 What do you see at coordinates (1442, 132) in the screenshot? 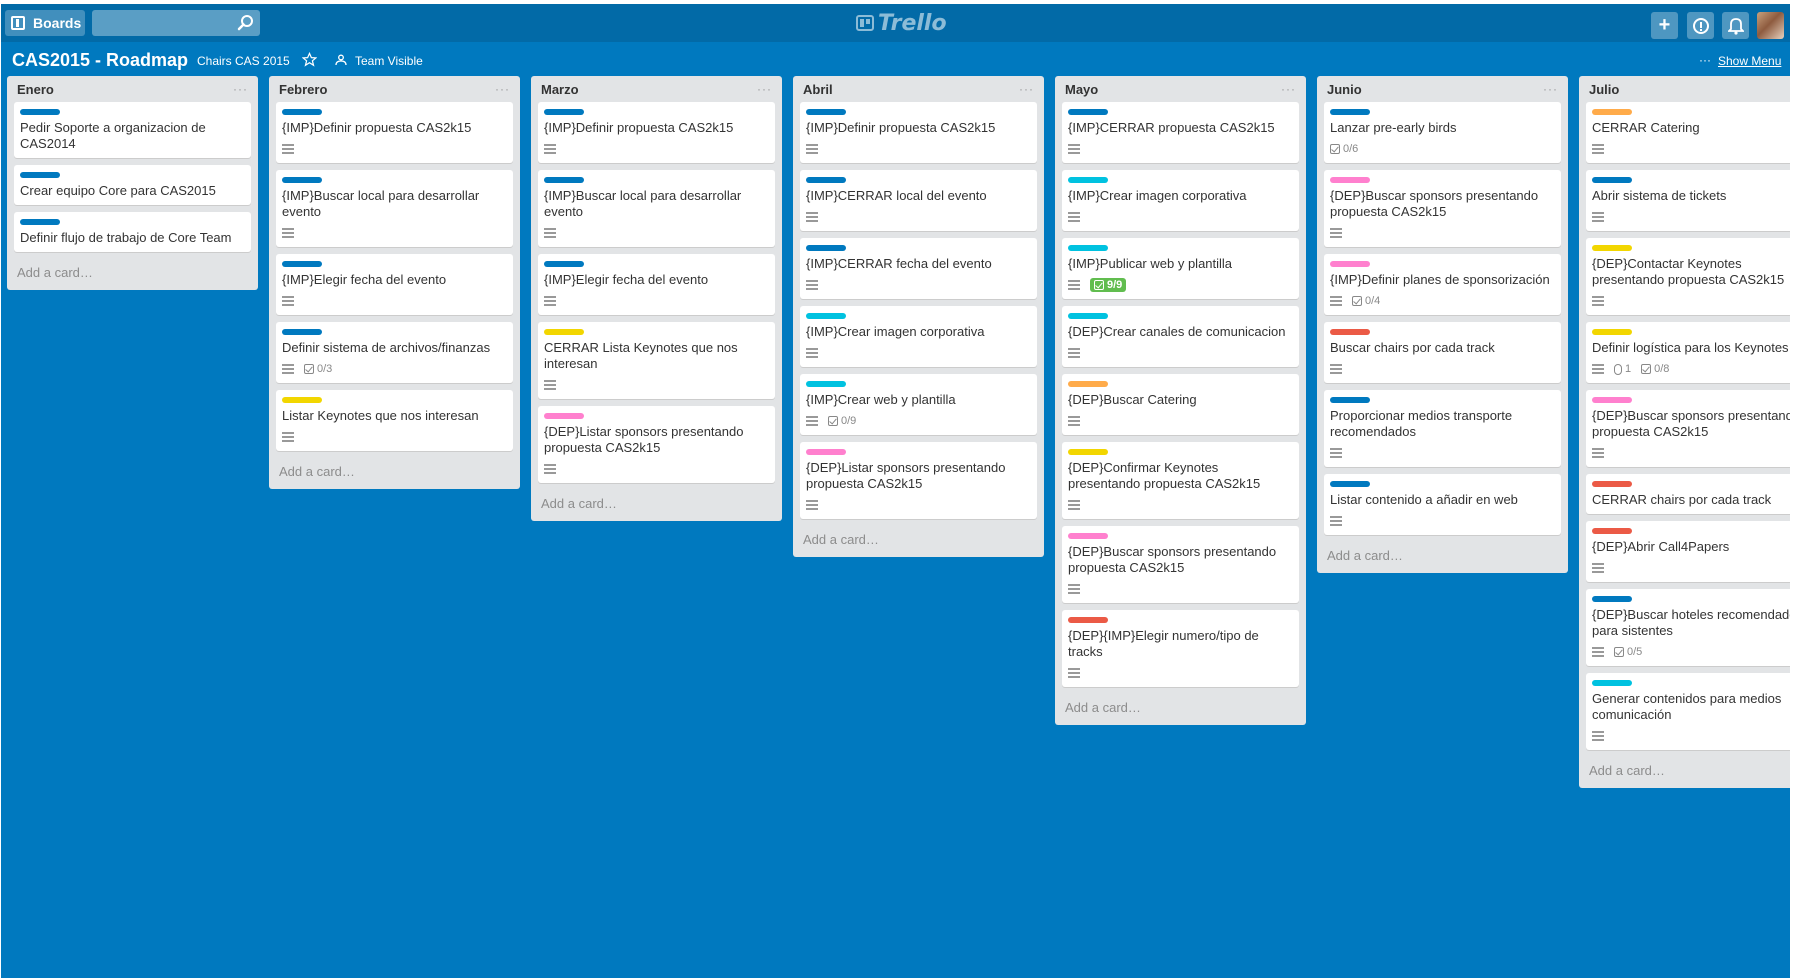
I see `card: Lanzar pre-early birds 0/6` at bounding box center [1442, 132].